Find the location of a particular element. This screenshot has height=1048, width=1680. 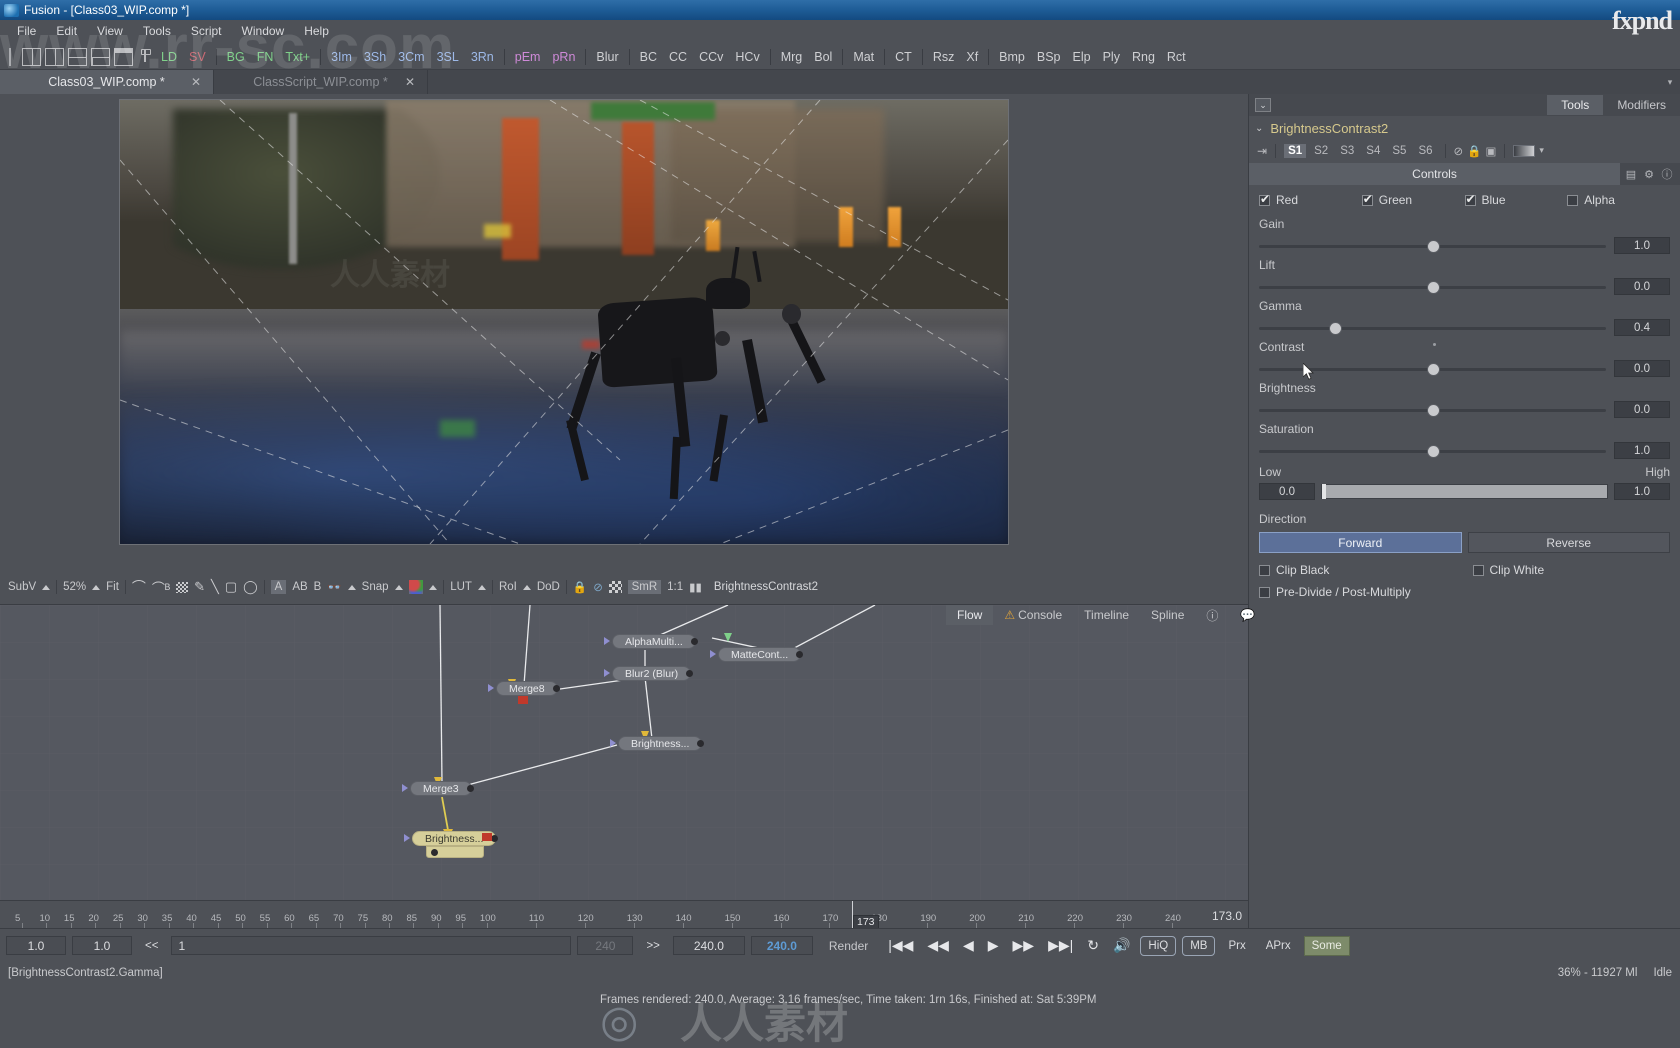

toolbar-button-rsz: Rsz is located at coordinates (944, 57).